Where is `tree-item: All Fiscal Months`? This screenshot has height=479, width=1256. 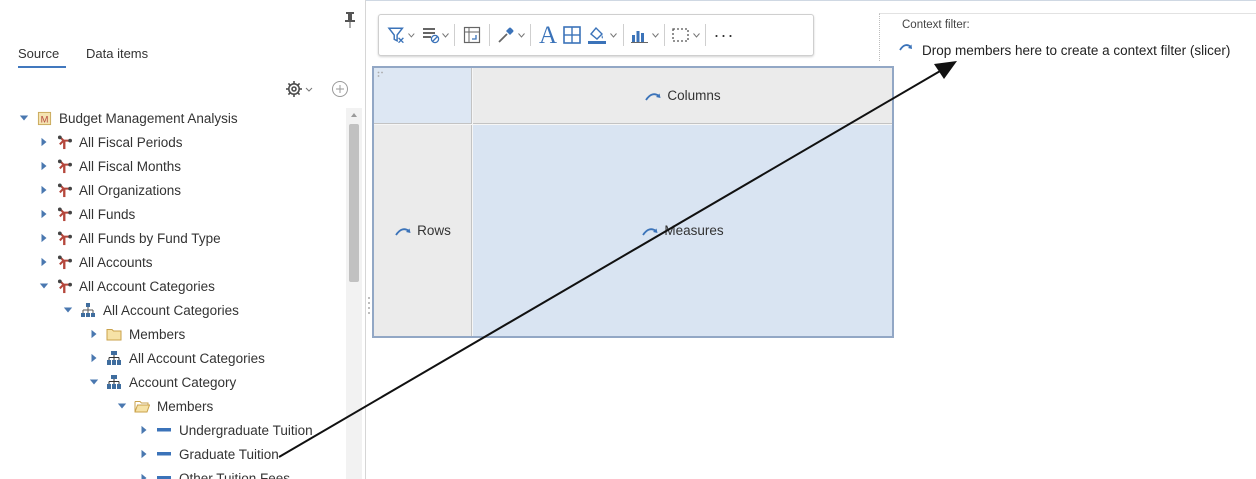
tree-item: All Fiscal Months is located at coordinates (109, 166).